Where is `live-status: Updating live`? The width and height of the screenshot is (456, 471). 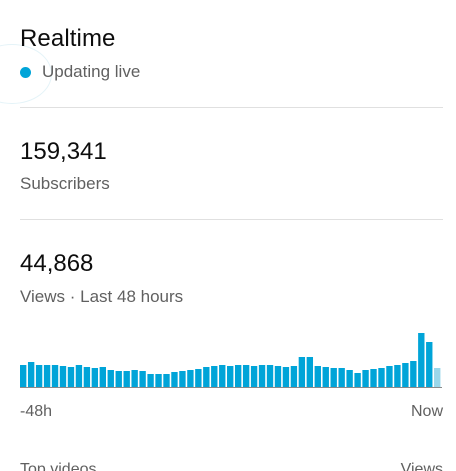
live-status: Updating live is located at coordinates (80, 72).